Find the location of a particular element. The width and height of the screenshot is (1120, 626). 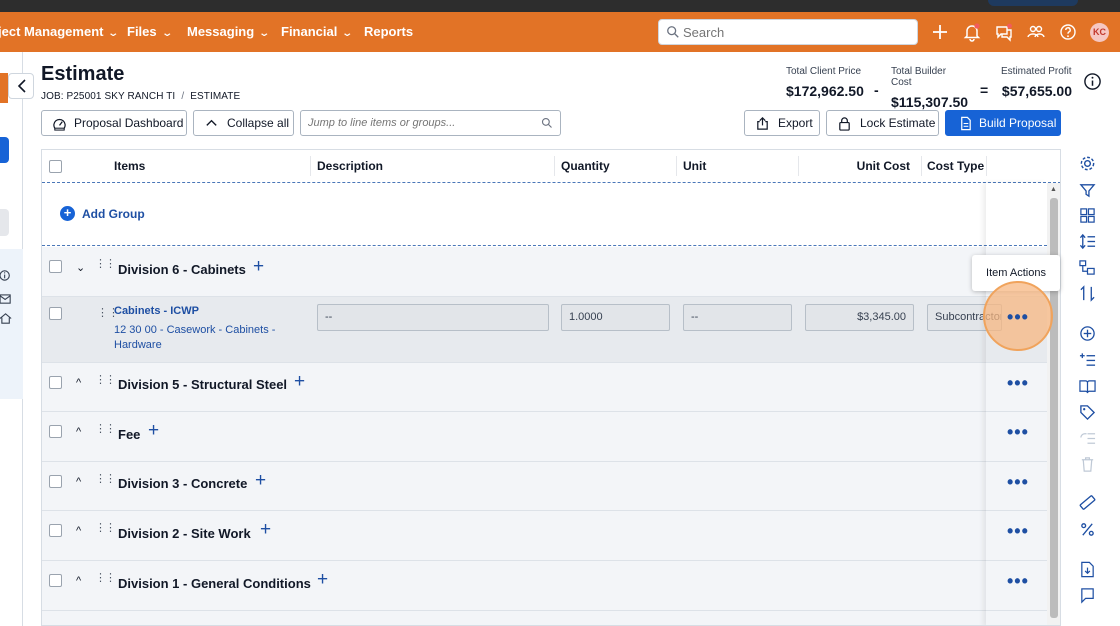

description-cell: -- is located at coordinates (433, 317).